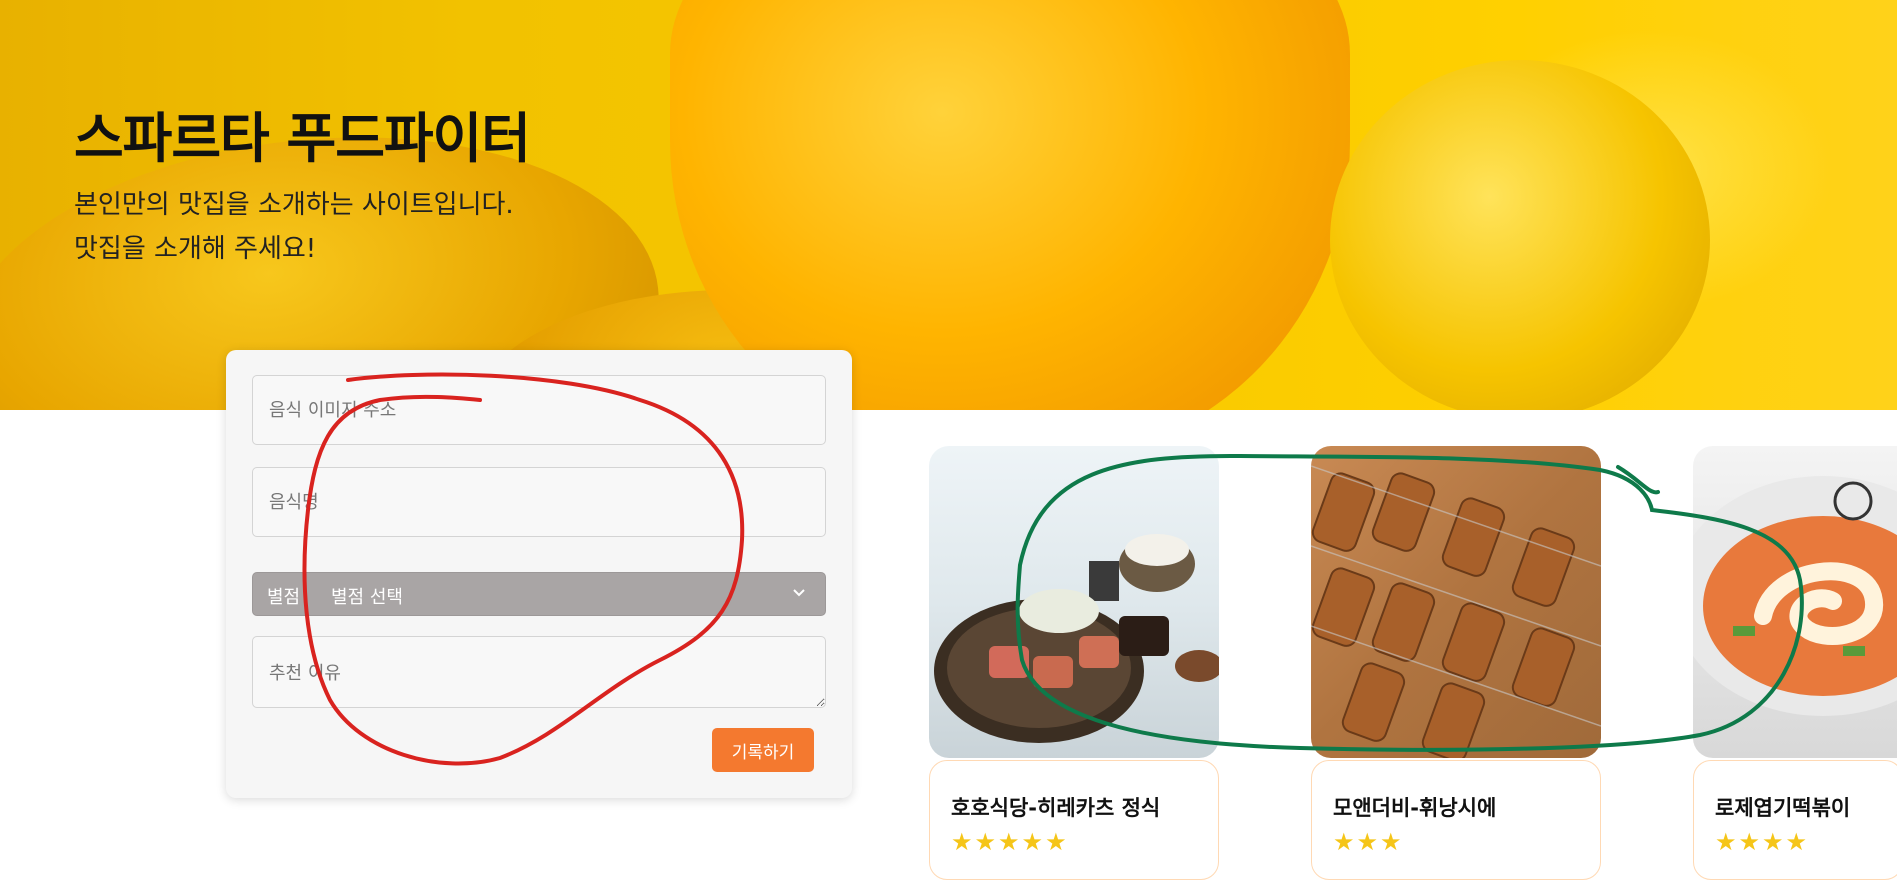  Describe the element at coordinates (284, 597) in the screenshot. I see `rating-label: 별점` at that location.